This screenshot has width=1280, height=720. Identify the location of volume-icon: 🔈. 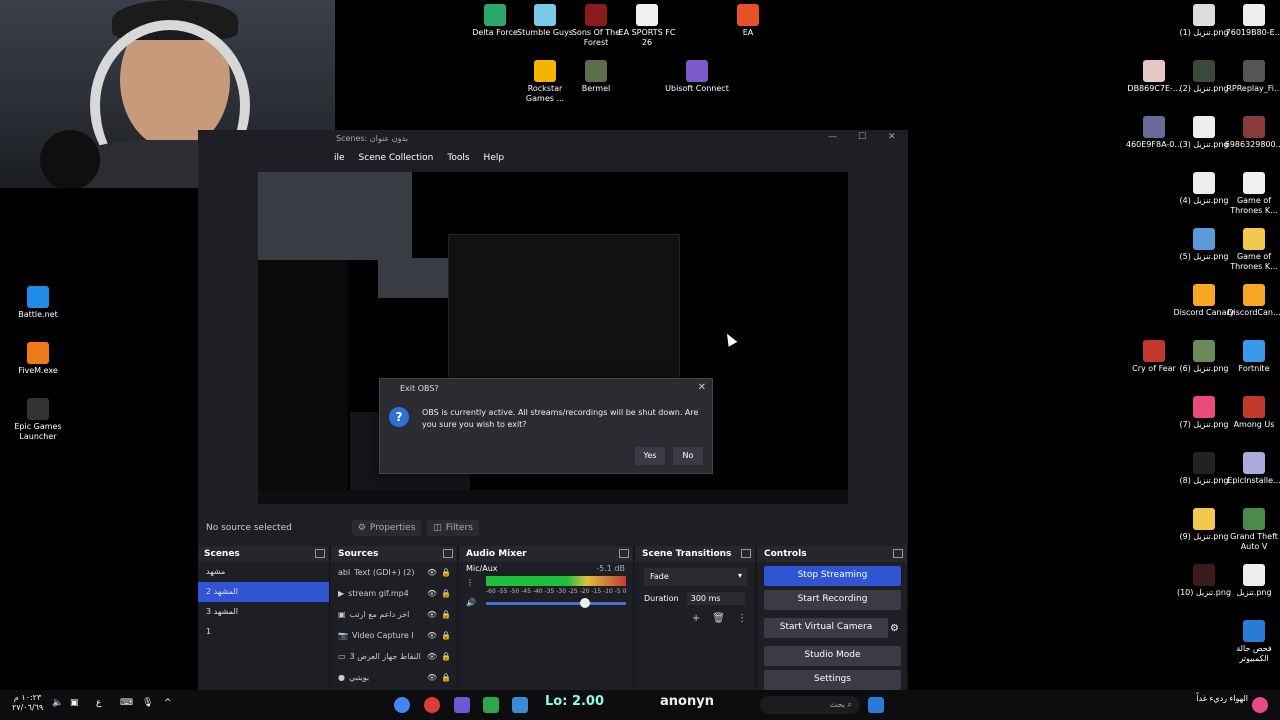
(57, 703).